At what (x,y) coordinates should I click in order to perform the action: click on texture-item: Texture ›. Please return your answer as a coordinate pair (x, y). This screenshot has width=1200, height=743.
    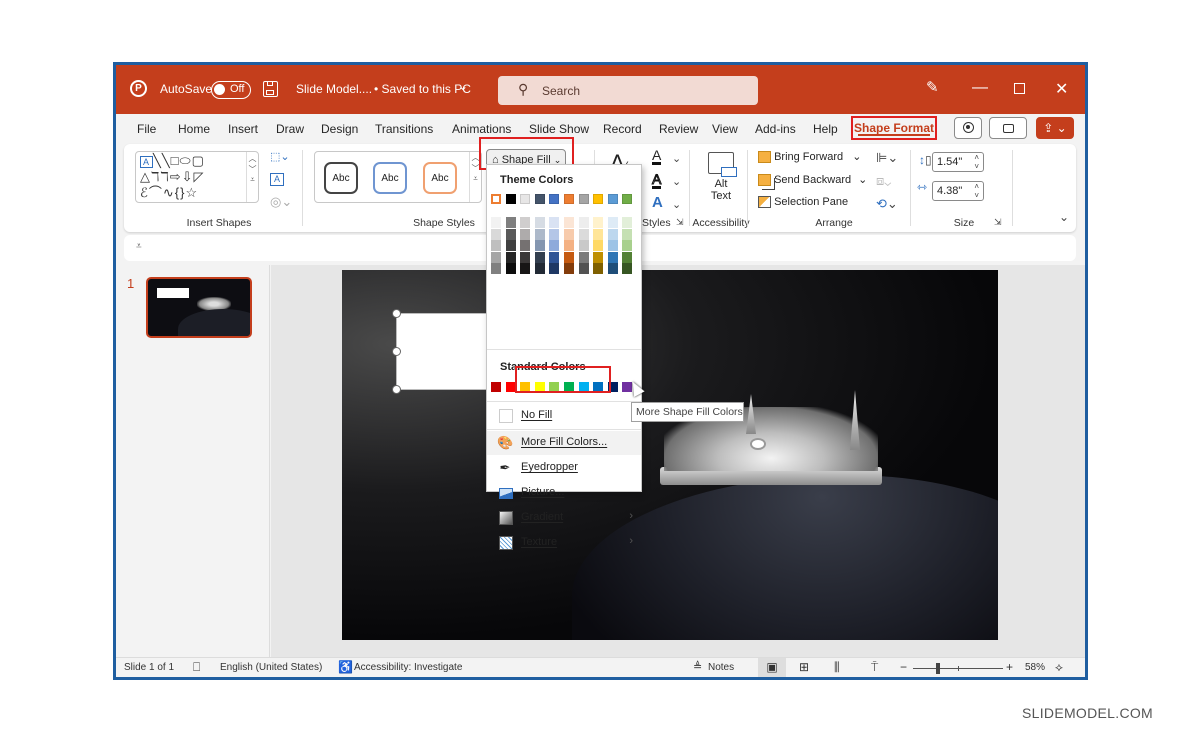
    Looking at the image, I should click on (564, 543).